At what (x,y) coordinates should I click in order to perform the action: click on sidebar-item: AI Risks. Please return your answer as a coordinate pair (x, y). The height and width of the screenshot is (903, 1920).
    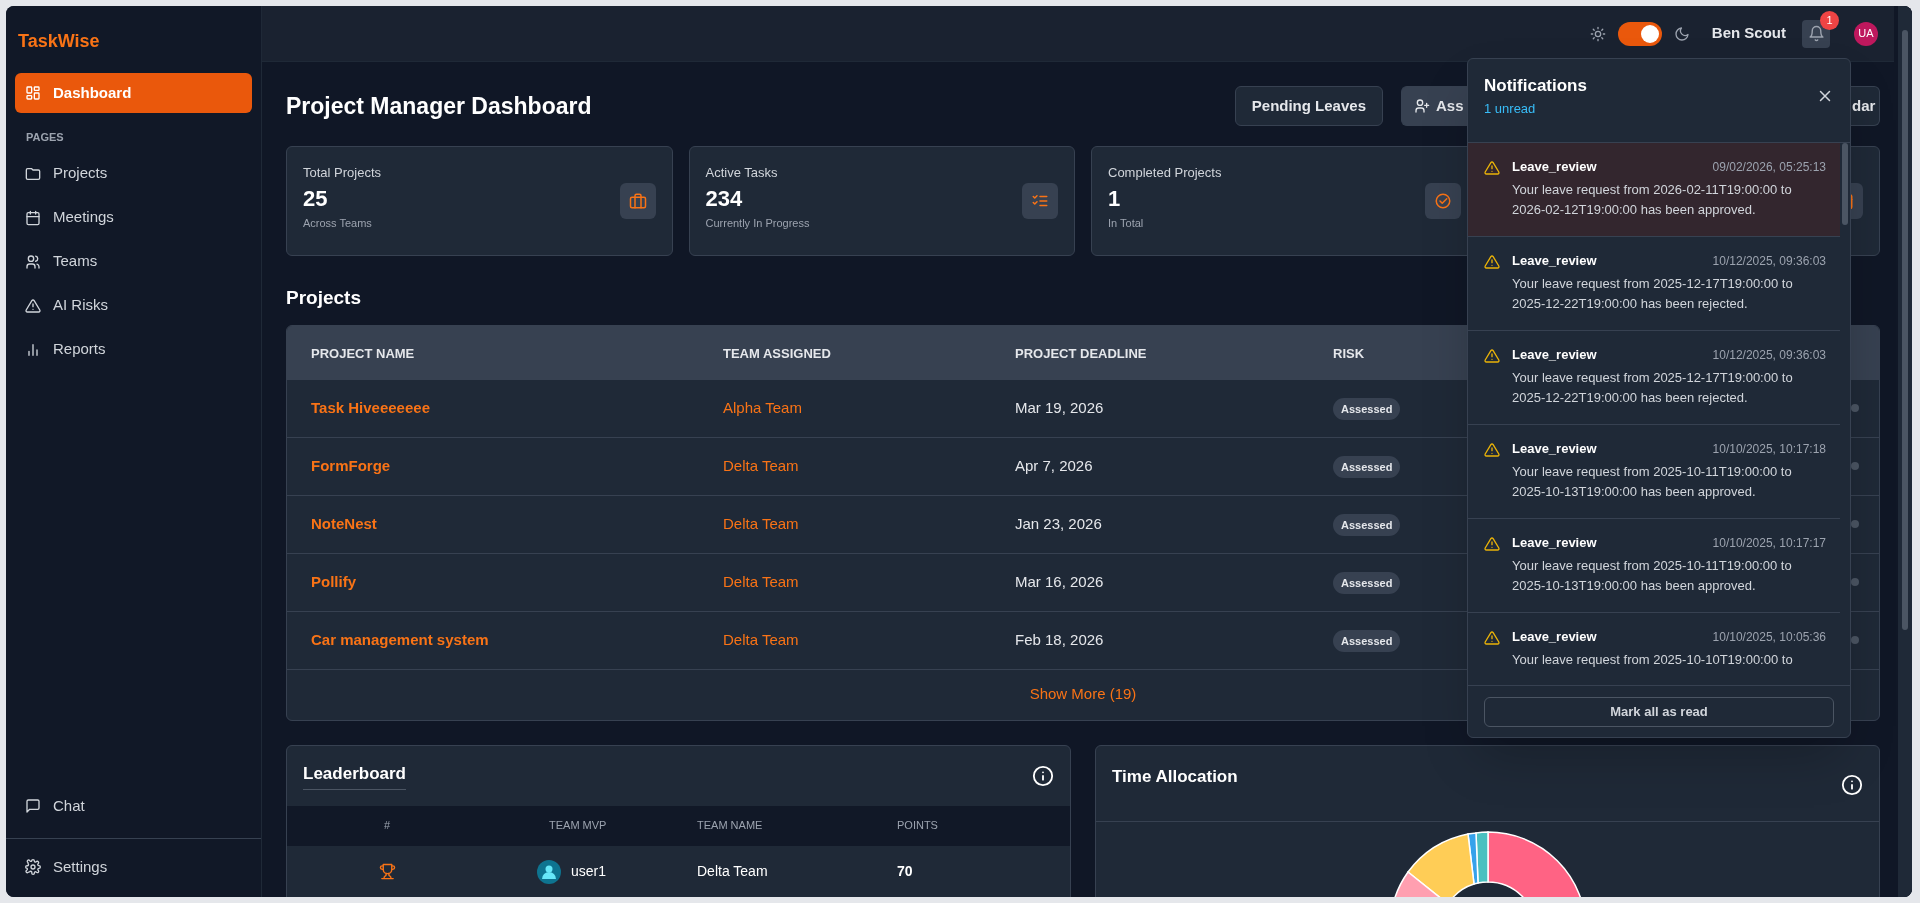
    Looking at the image, I should click on (133, 305).